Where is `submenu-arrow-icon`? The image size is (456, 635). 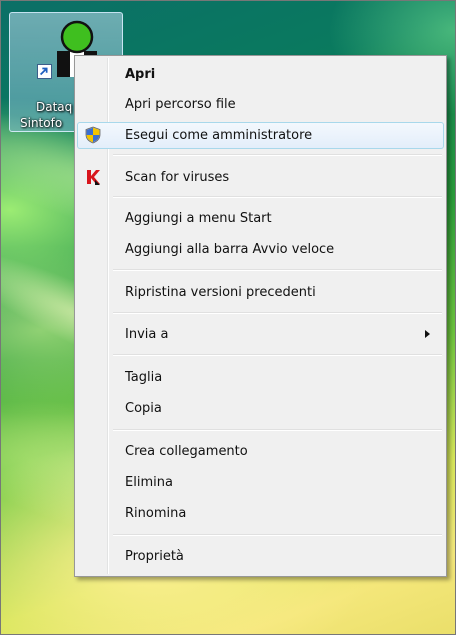
submenu-arrow-icon is located at coordinates (427, 334).